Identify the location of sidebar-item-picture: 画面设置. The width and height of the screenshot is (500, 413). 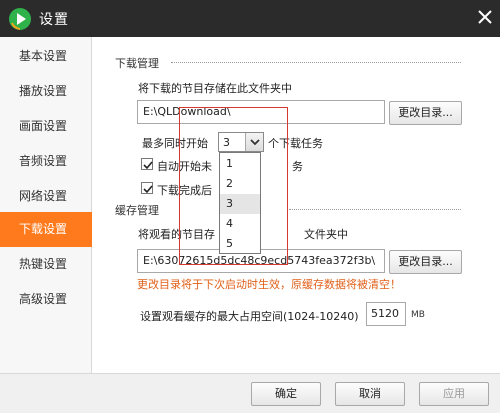
(46, 126).